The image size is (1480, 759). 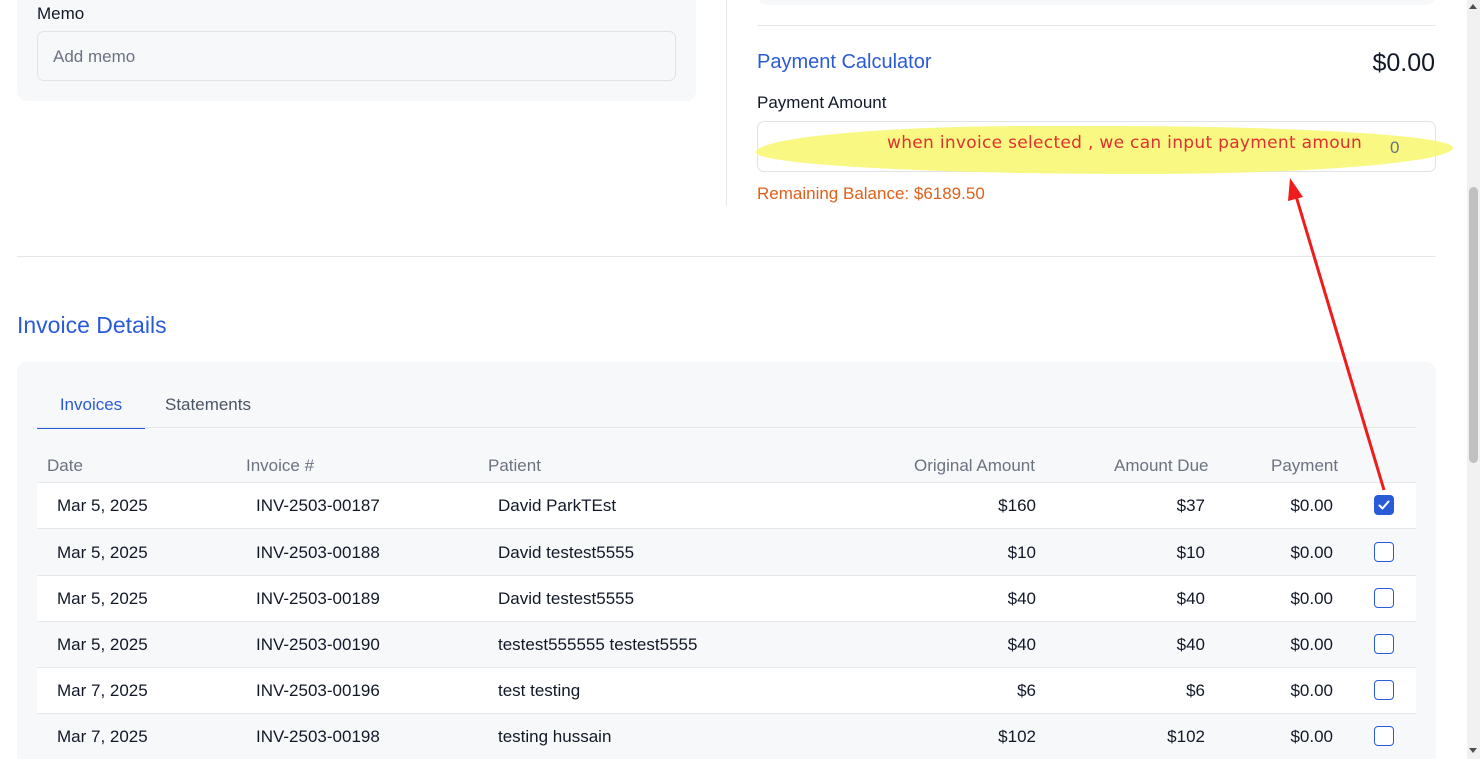 I want to click on cell-original-amount: $160, so click(x=1017, y=505).